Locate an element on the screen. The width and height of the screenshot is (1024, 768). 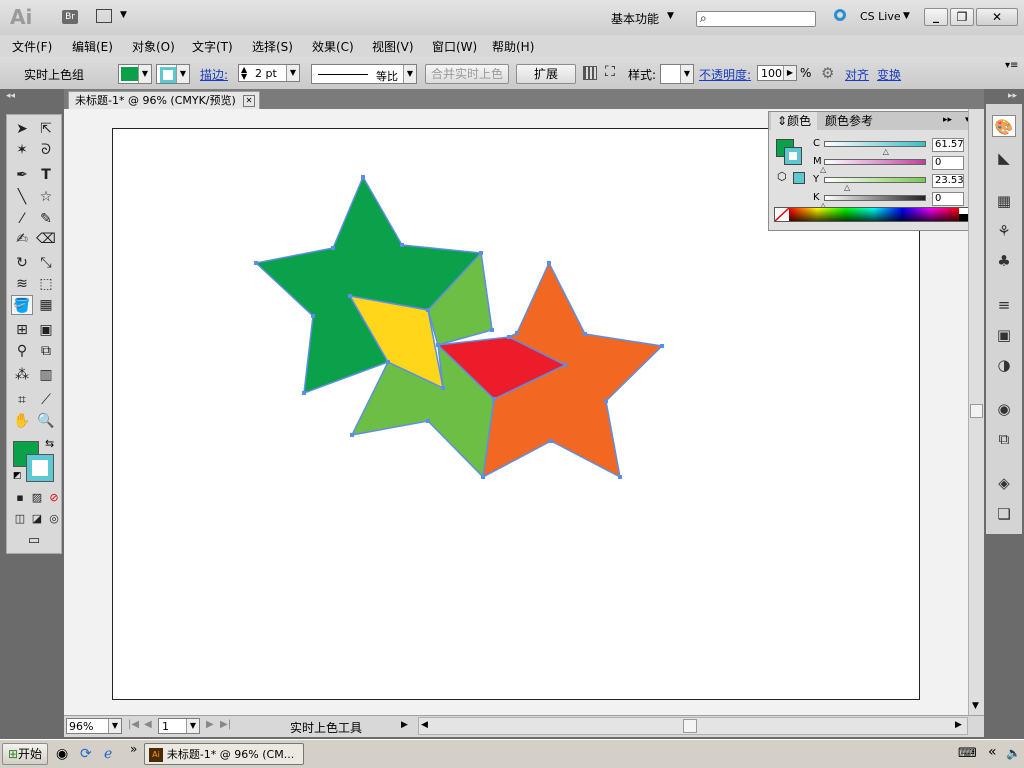
vertical-scrollbar: ▼ is located at coordinates (976, 412).